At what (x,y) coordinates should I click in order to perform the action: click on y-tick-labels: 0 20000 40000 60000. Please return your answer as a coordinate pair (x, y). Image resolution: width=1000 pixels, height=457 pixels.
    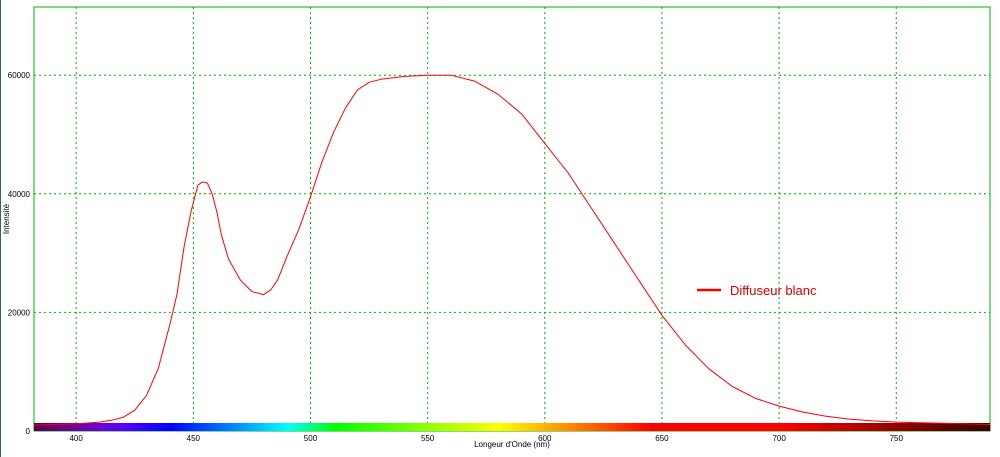
    Looking at the image, I should click on (19, 253).